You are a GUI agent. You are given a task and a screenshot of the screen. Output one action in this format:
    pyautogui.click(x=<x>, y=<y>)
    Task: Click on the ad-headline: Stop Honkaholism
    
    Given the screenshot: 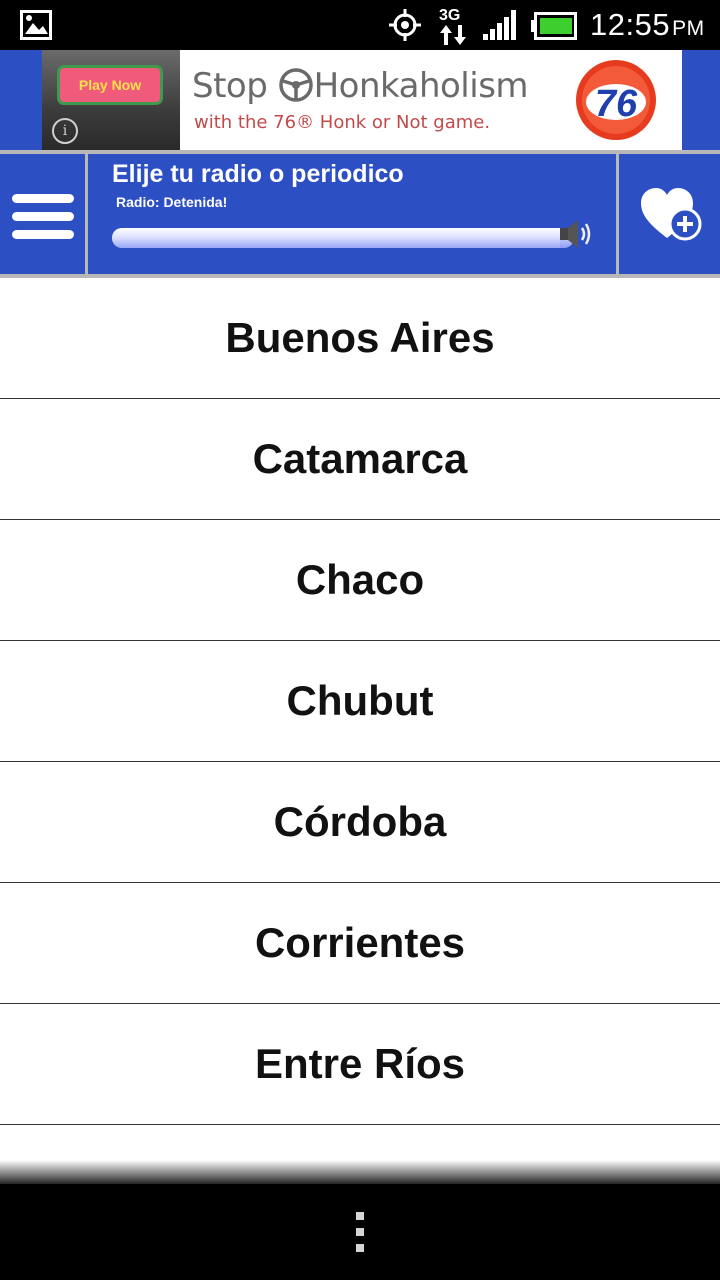 What is the action you would take?
    pyautogui.click(x=360, y=86)
    